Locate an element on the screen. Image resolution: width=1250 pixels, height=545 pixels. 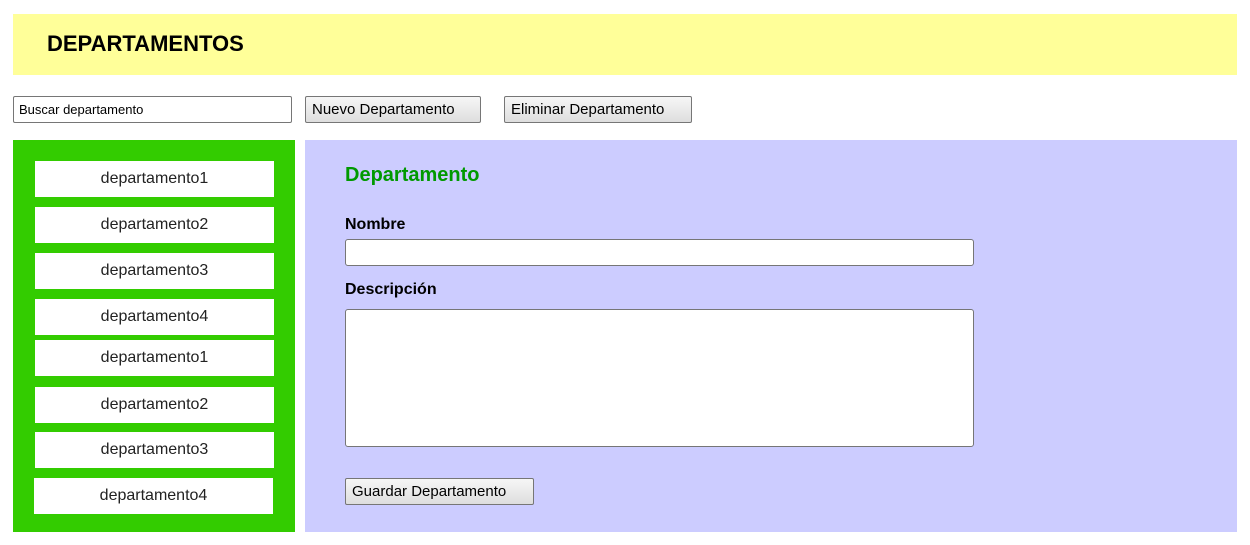
delete-department-button: Eliminar Departamento is located at coordinates (598, 109).